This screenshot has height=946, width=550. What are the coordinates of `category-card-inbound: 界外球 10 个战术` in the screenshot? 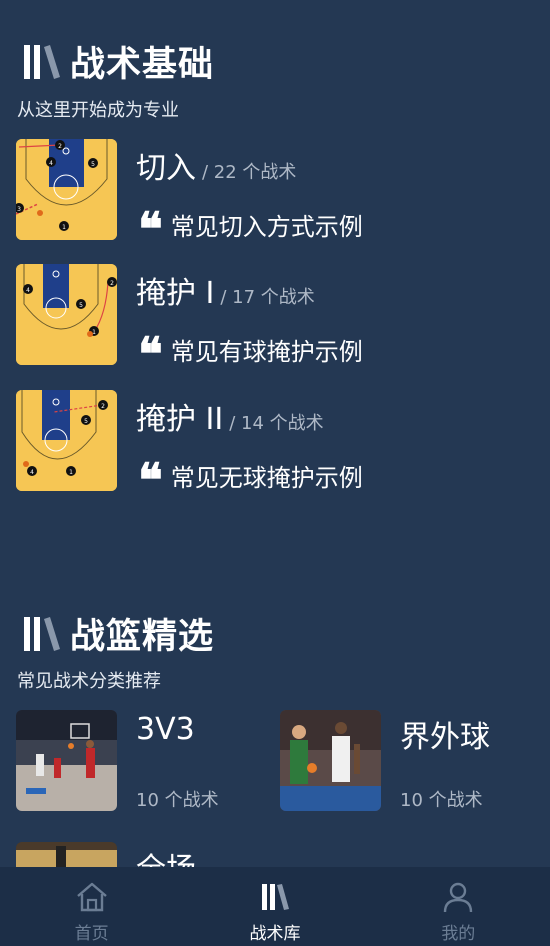 It's located at (400, 760).